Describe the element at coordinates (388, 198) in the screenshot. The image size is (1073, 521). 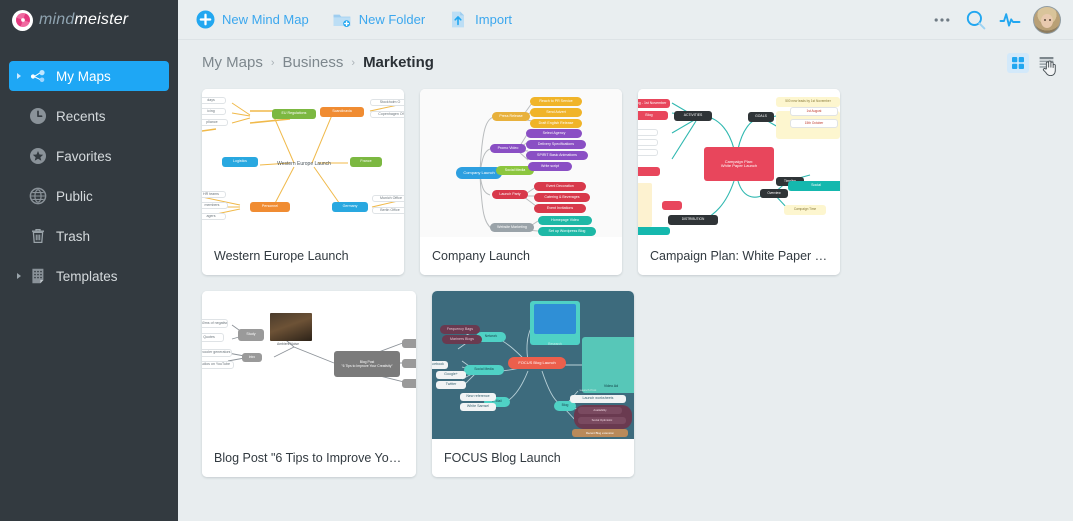
I see `map-leaf: Munich Office` at that location.